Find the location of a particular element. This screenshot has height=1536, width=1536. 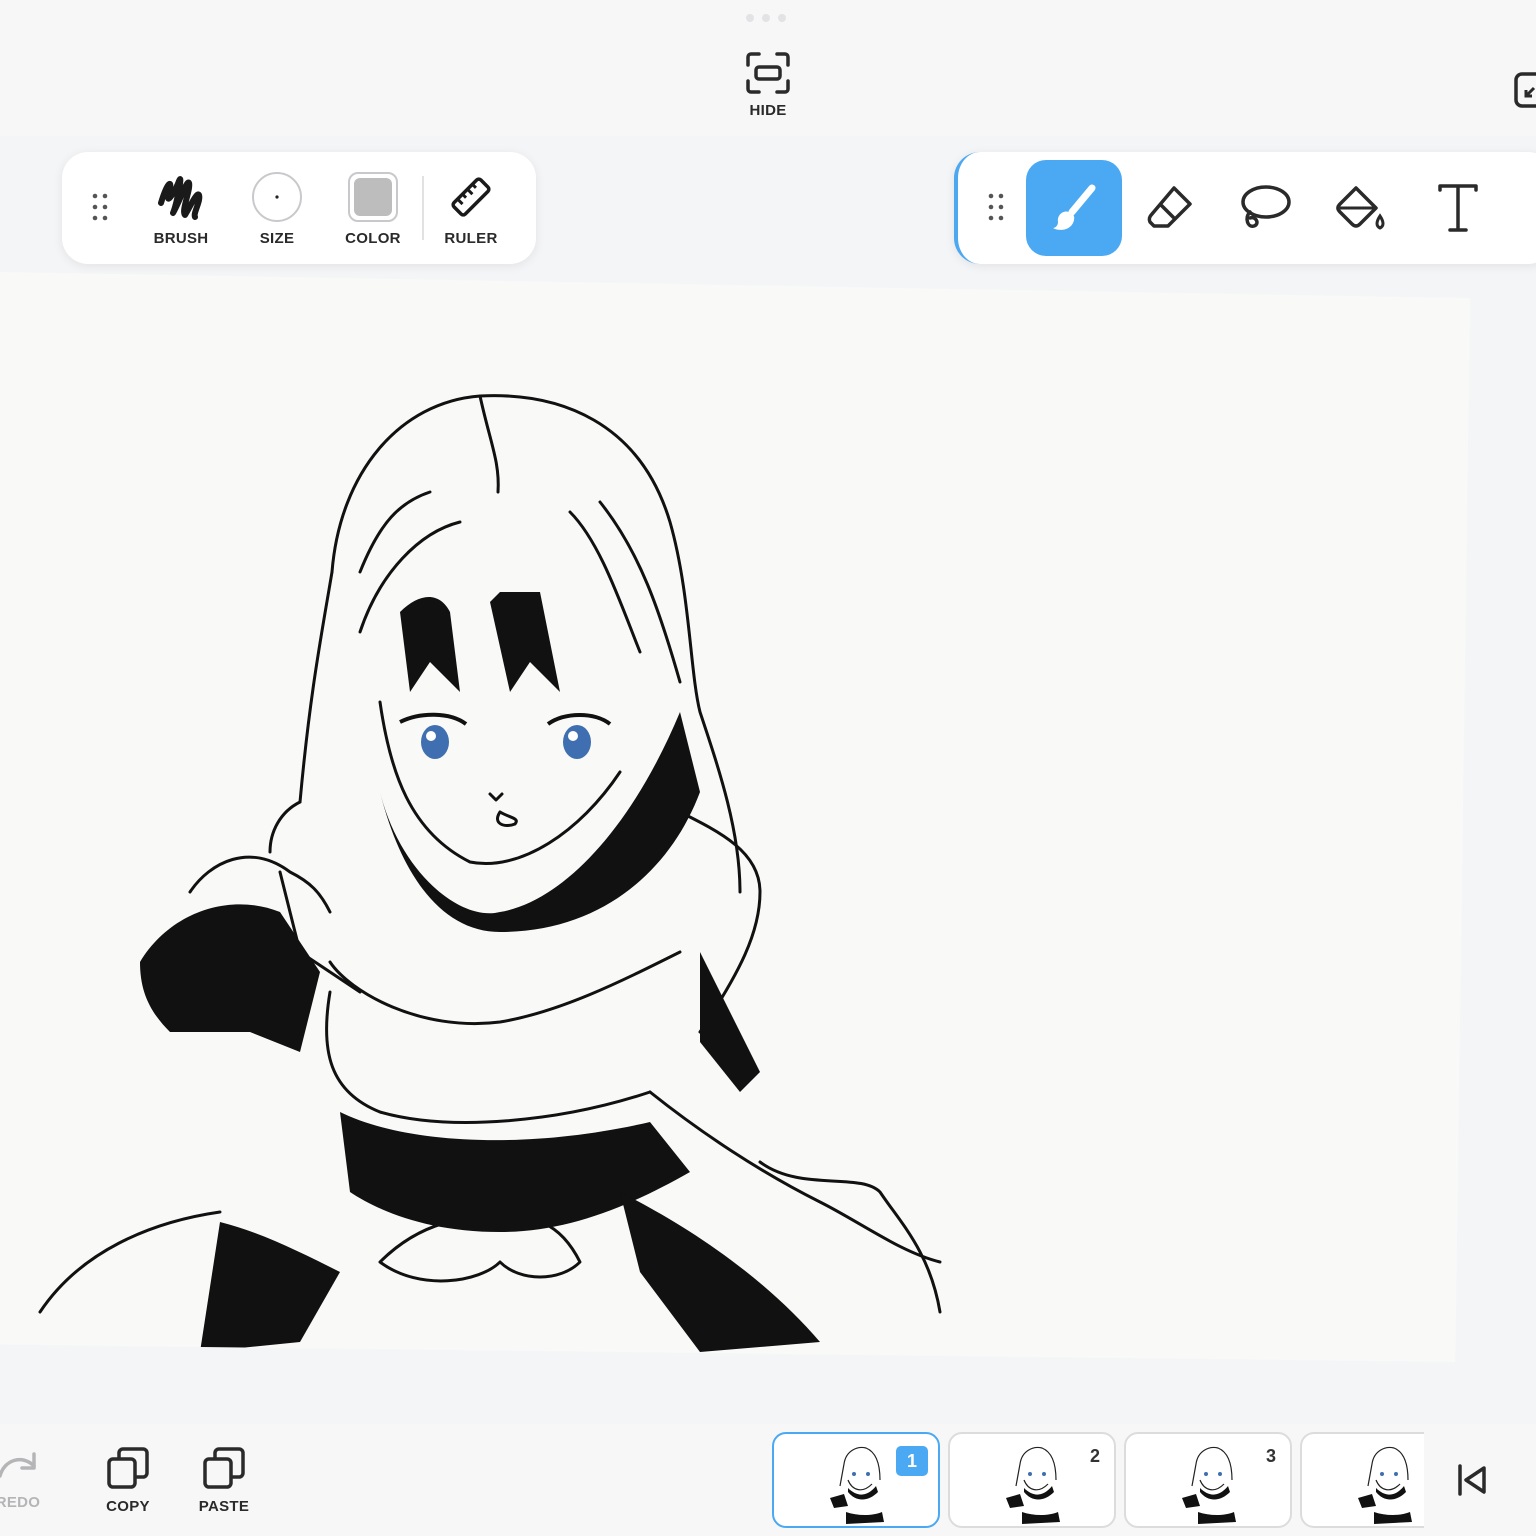

size-label: SIZE is located at coordinates (277, 238).